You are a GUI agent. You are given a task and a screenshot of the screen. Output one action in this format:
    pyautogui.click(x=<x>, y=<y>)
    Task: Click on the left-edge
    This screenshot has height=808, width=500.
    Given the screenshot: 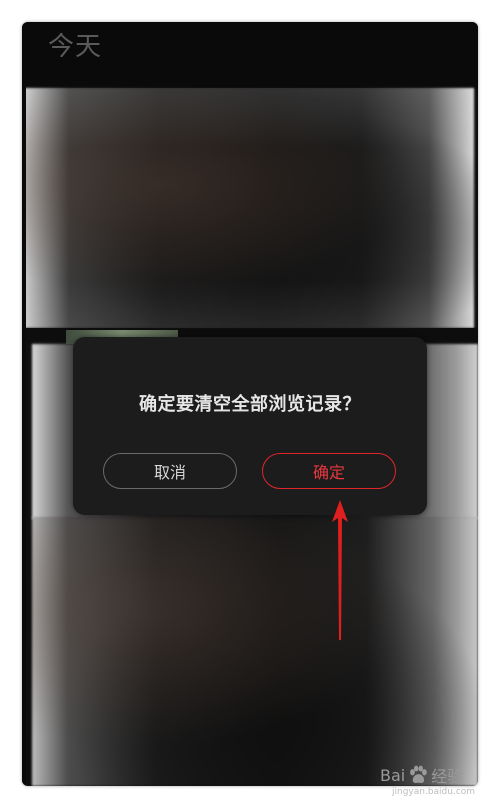 What is the action you would take?
    pyautogui.click(x=24, y=404)
    